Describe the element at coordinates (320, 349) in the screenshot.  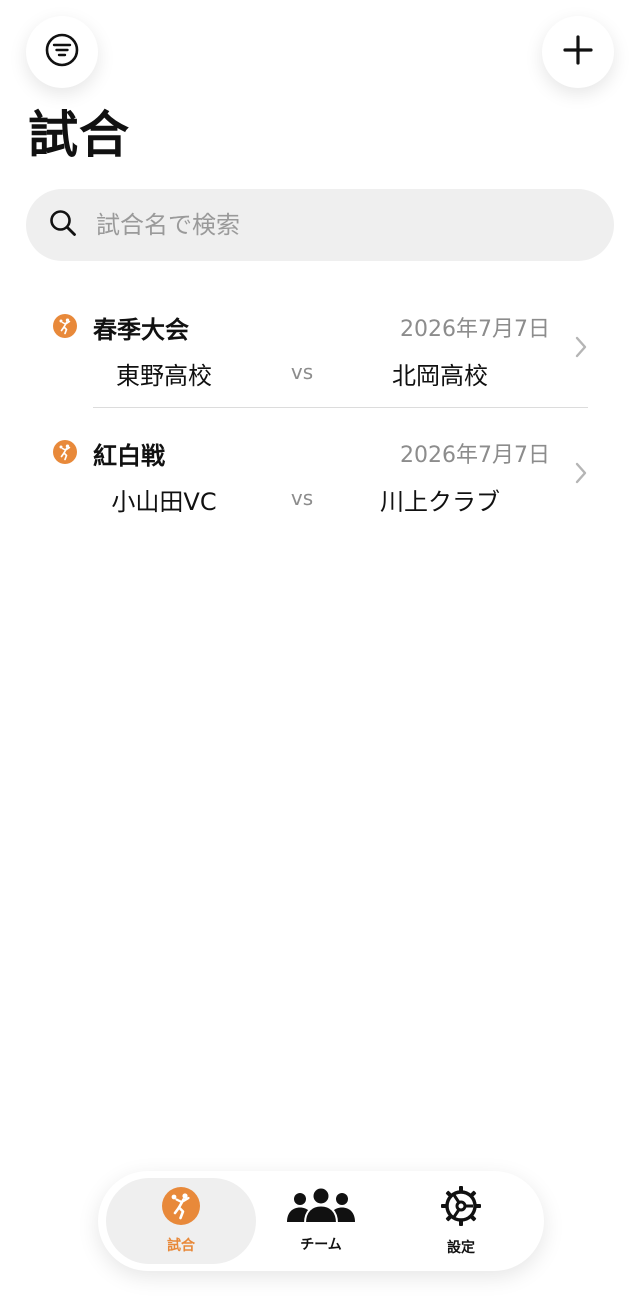
I see `match-row: 春季大会 2026年7月7日 東野高校 vs 北岡高校` at that location.